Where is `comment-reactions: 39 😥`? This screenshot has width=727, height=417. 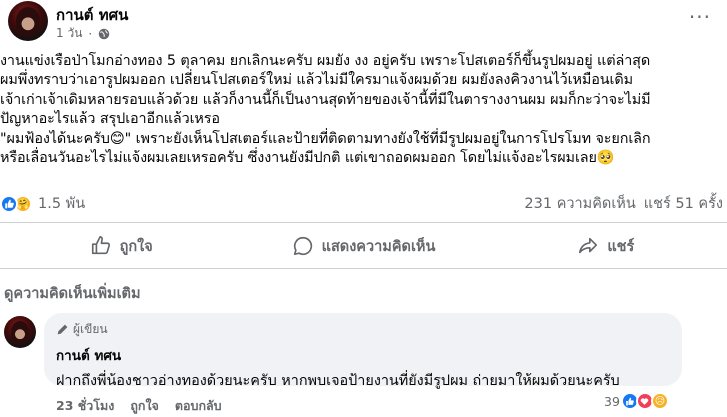 comment-reactions: 39 😥 is located at coordinates (636, 401).